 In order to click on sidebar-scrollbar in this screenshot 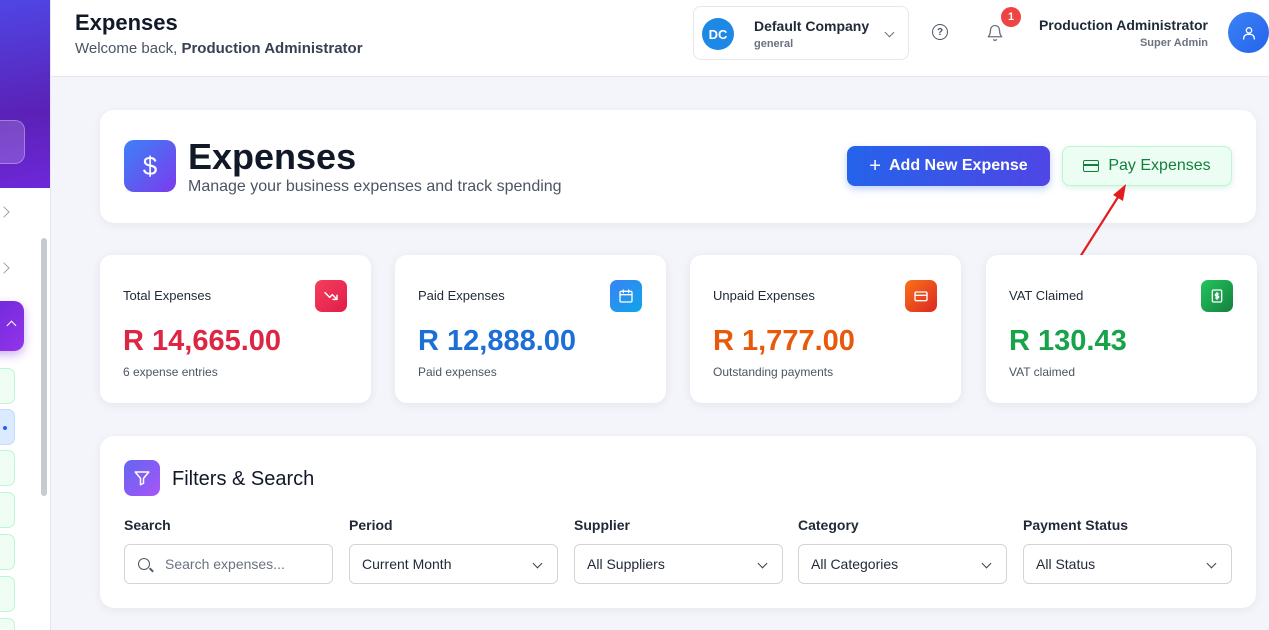, I will do `click(44, 367)`.